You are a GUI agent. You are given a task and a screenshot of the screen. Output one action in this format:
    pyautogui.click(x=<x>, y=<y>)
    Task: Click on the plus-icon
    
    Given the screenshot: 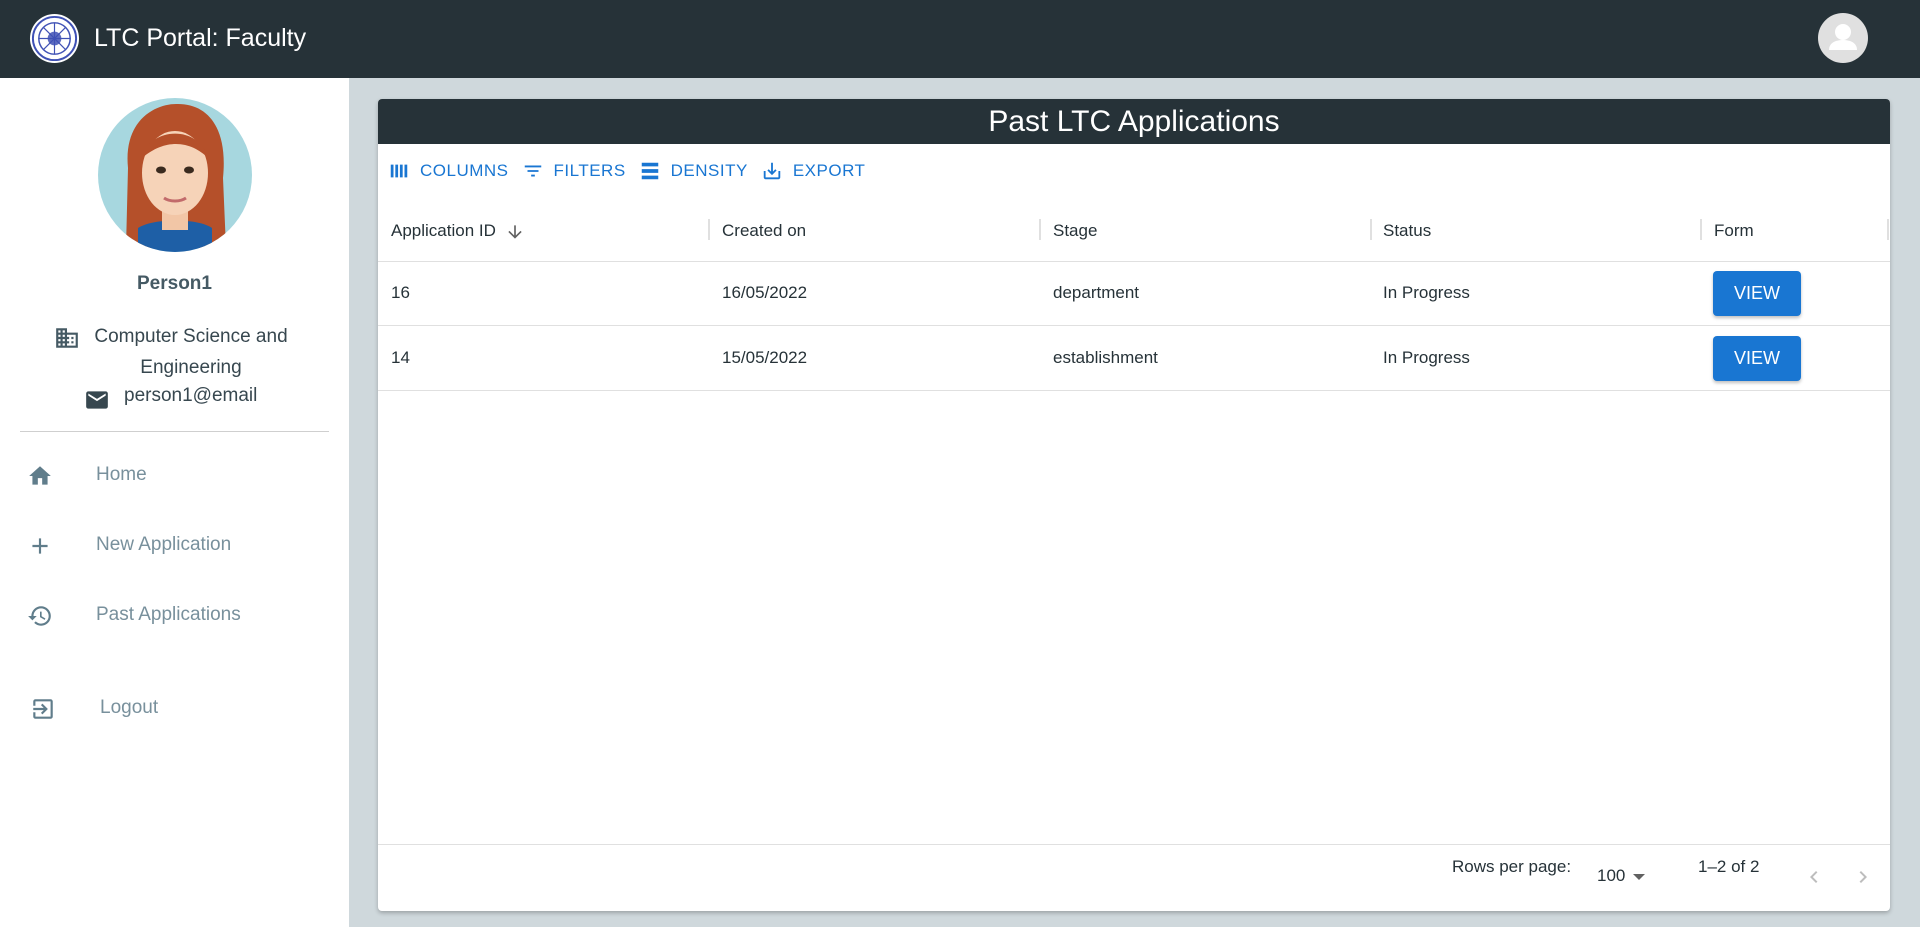 What is the action you would take?
    pyautogui.click(x=40, y=546)
    